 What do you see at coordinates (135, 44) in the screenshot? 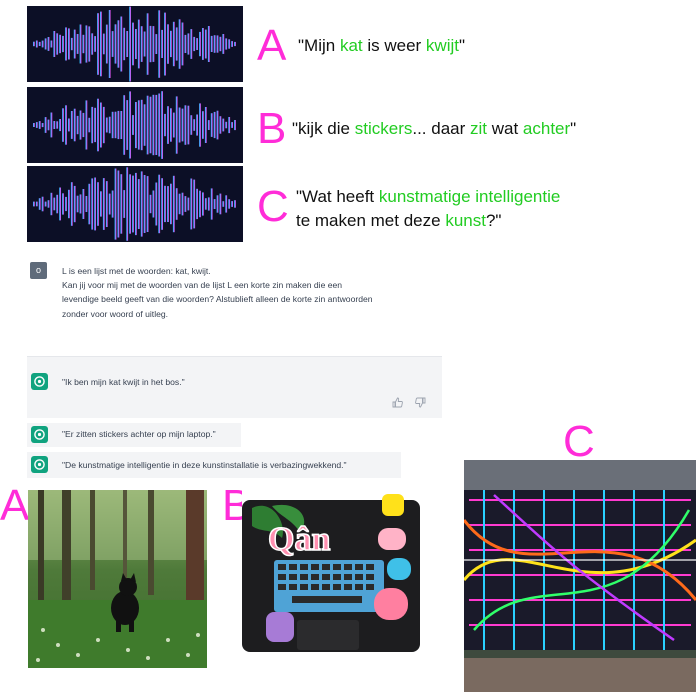
I see `waveform-image-a` at bounding box center [135, 44].